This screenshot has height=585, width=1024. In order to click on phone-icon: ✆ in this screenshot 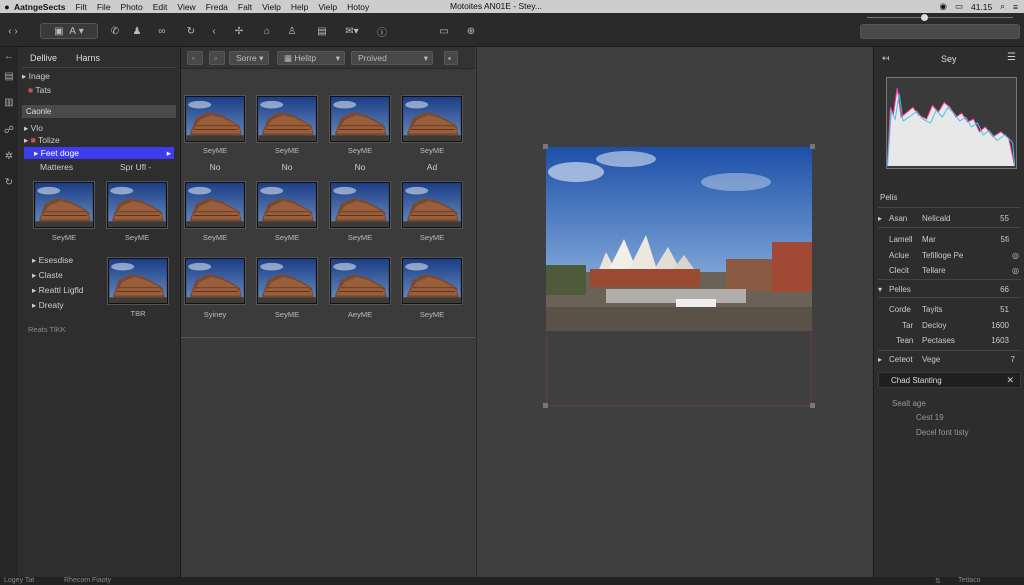, I will do `click(115, 31)`.